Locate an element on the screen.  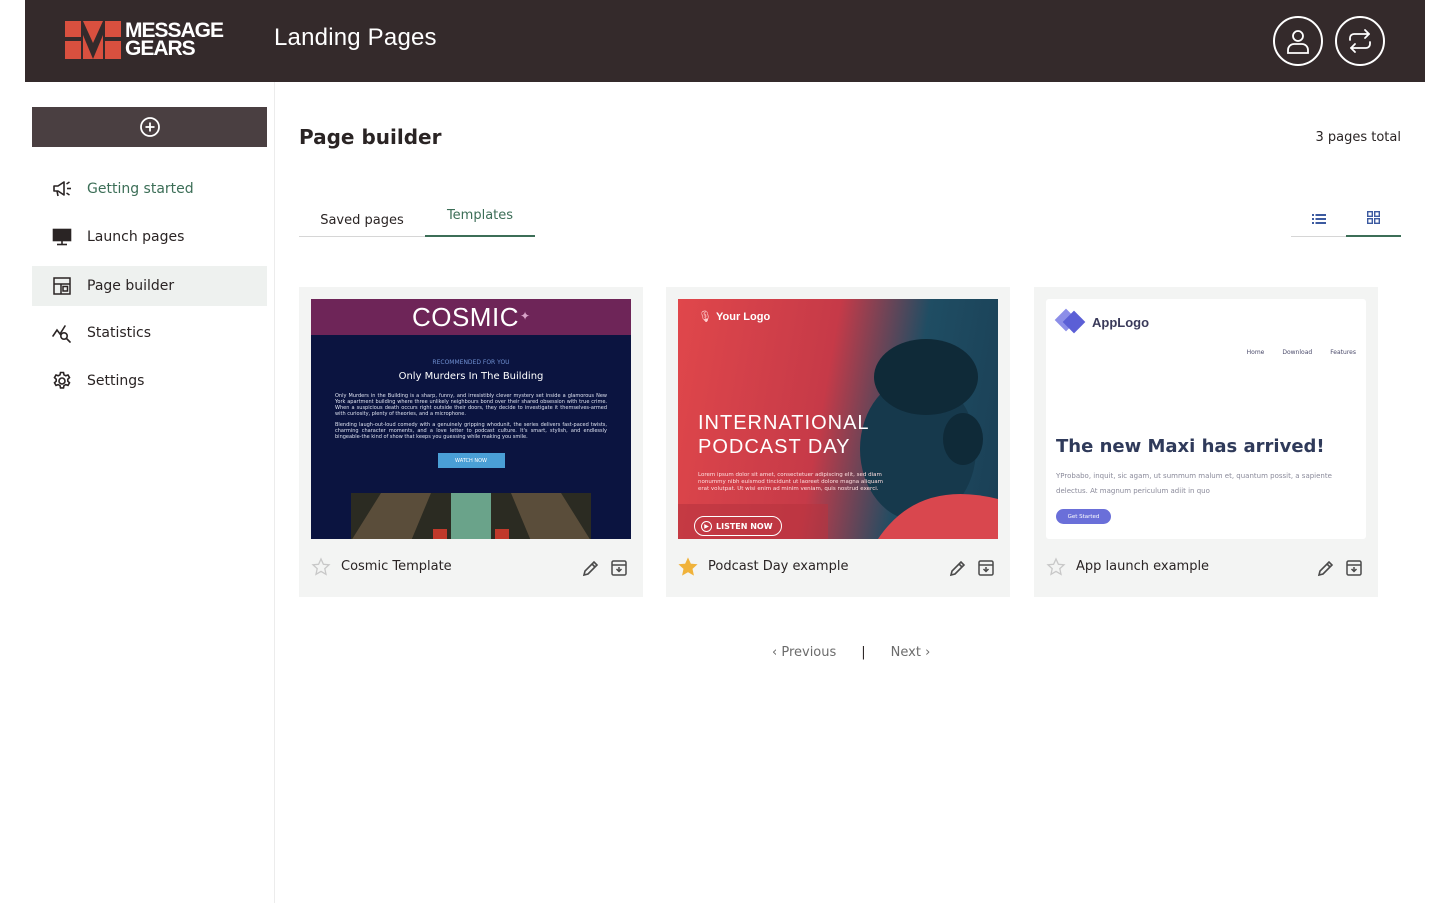
gear-icon is located at coordinates (62, 381).